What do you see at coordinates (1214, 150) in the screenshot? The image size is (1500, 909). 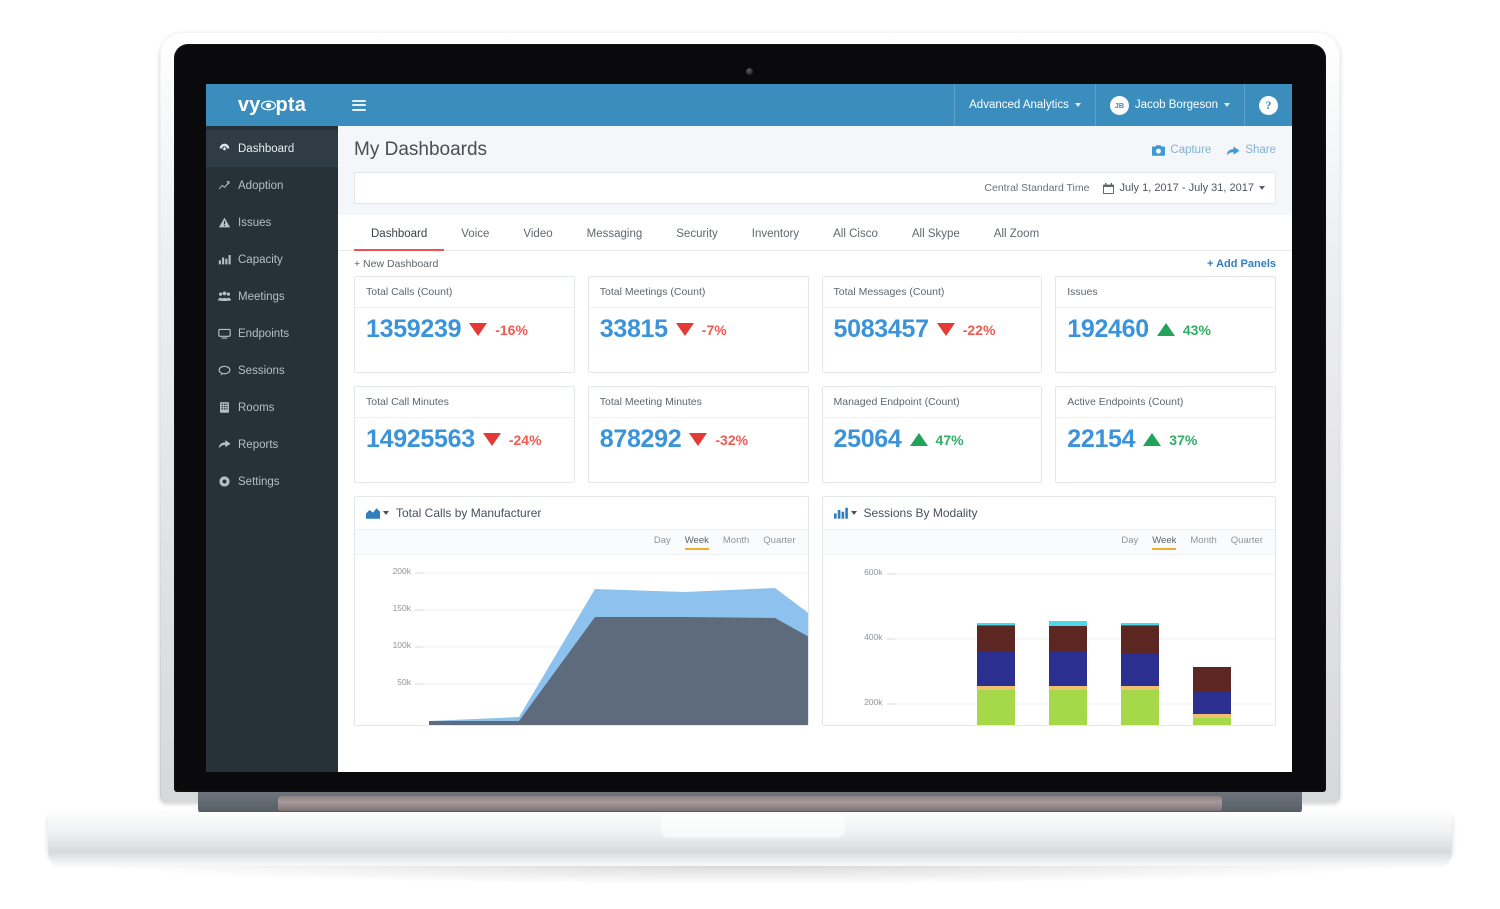 I see `page-actions: Capture Share` at bounding box center [1214, 150].